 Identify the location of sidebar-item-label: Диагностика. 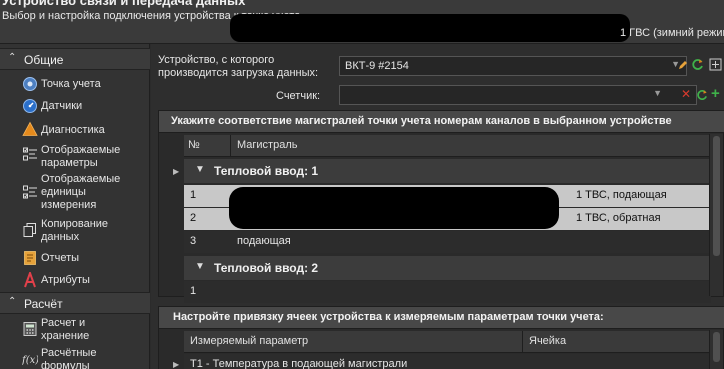
(73, 130).